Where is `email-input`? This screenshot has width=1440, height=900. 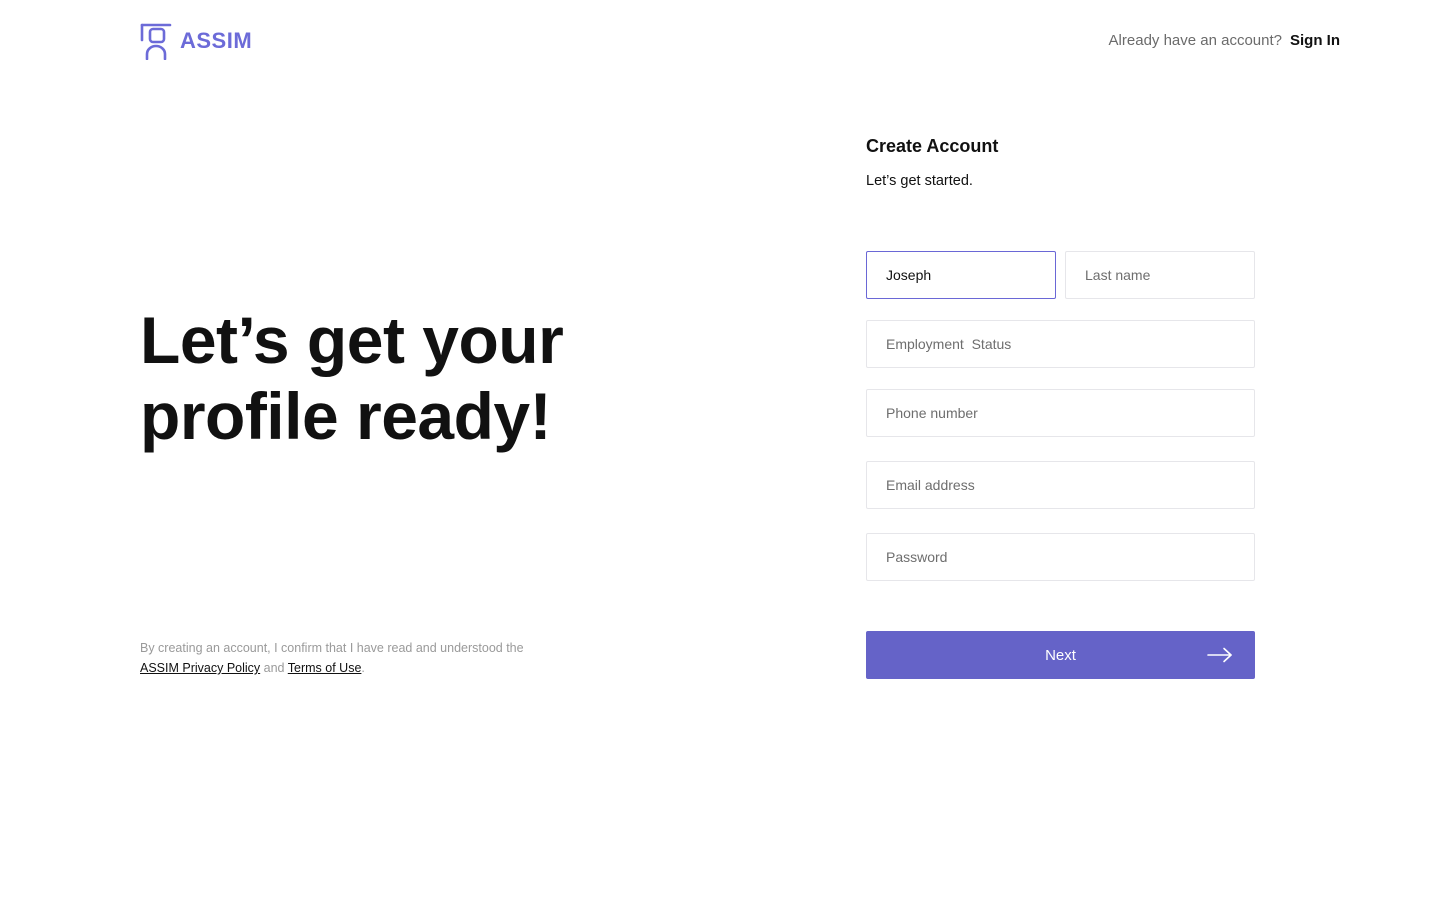 email-input is located at coordinates (1060, 485).